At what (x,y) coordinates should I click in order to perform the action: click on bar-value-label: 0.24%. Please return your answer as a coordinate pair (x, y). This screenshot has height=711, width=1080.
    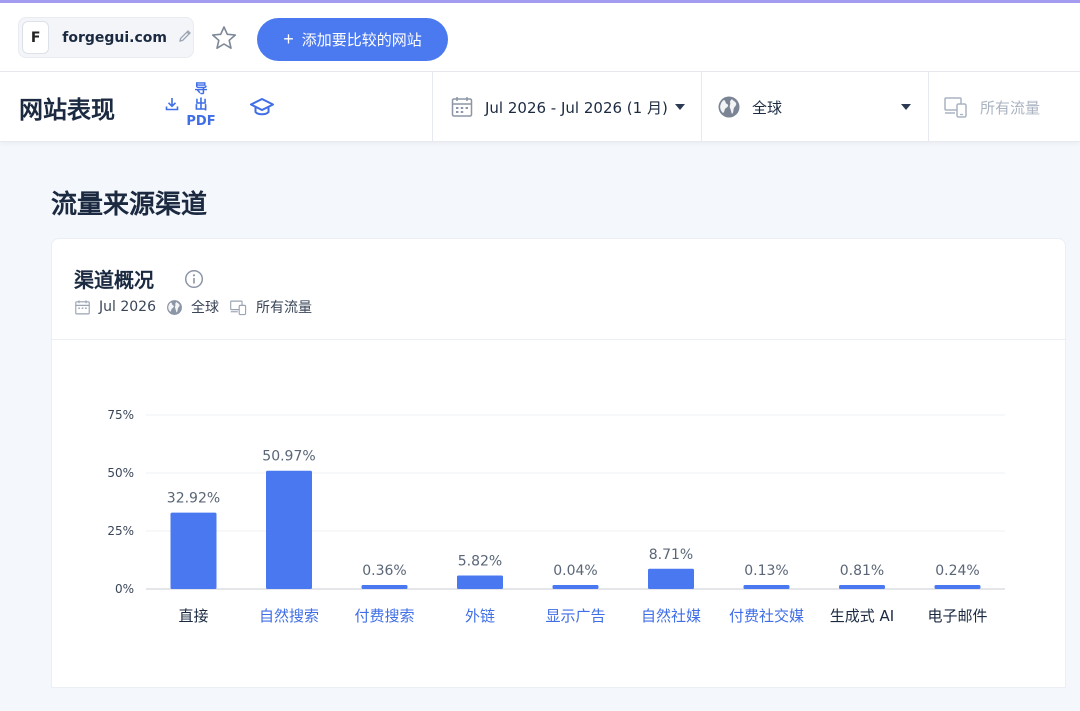
    Looking at the image, I should click on (957, 571).